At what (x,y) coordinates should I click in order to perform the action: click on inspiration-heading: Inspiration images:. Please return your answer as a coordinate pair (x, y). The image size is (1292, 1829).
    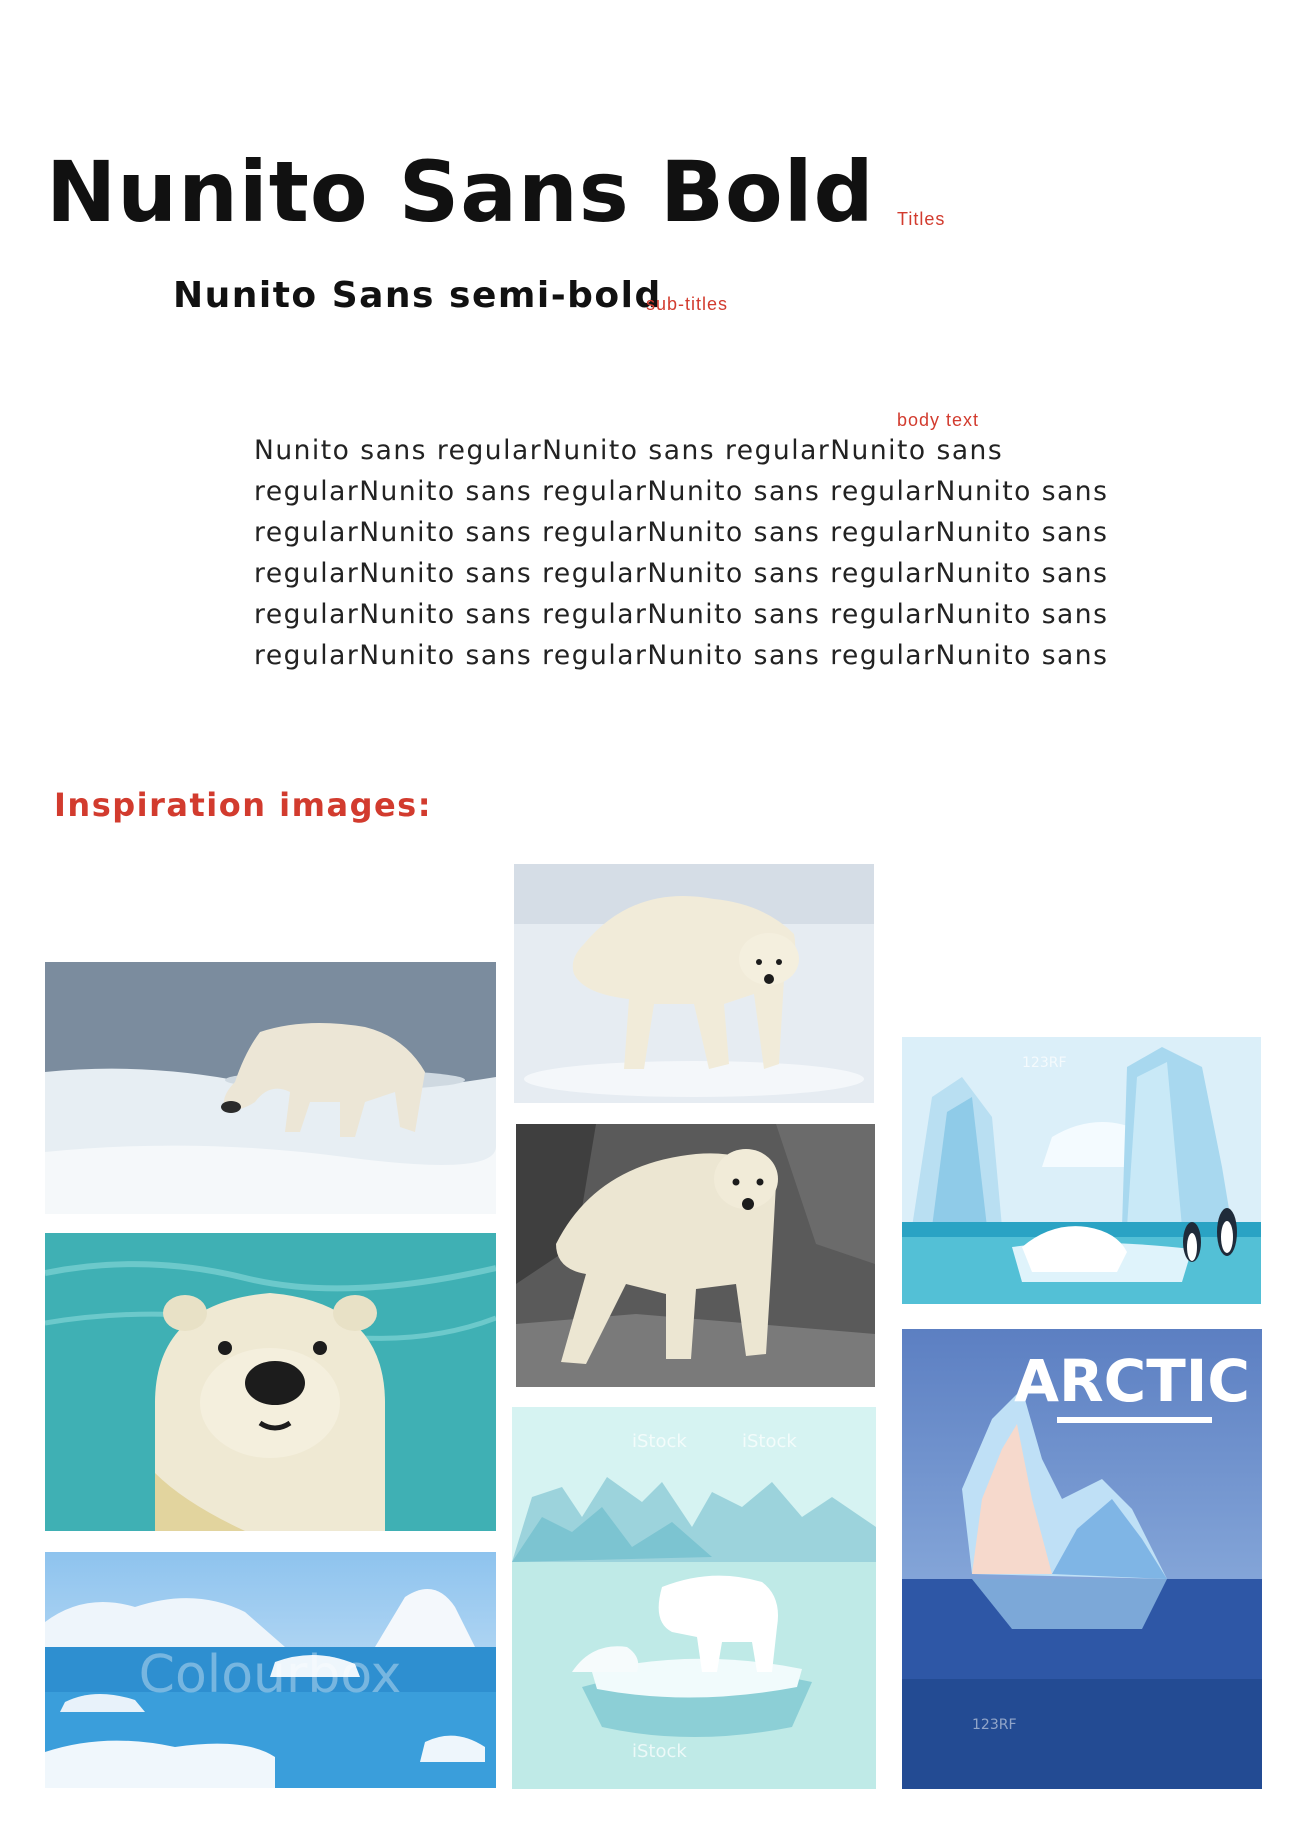
    Looking at the image, I should click on (243, 805).